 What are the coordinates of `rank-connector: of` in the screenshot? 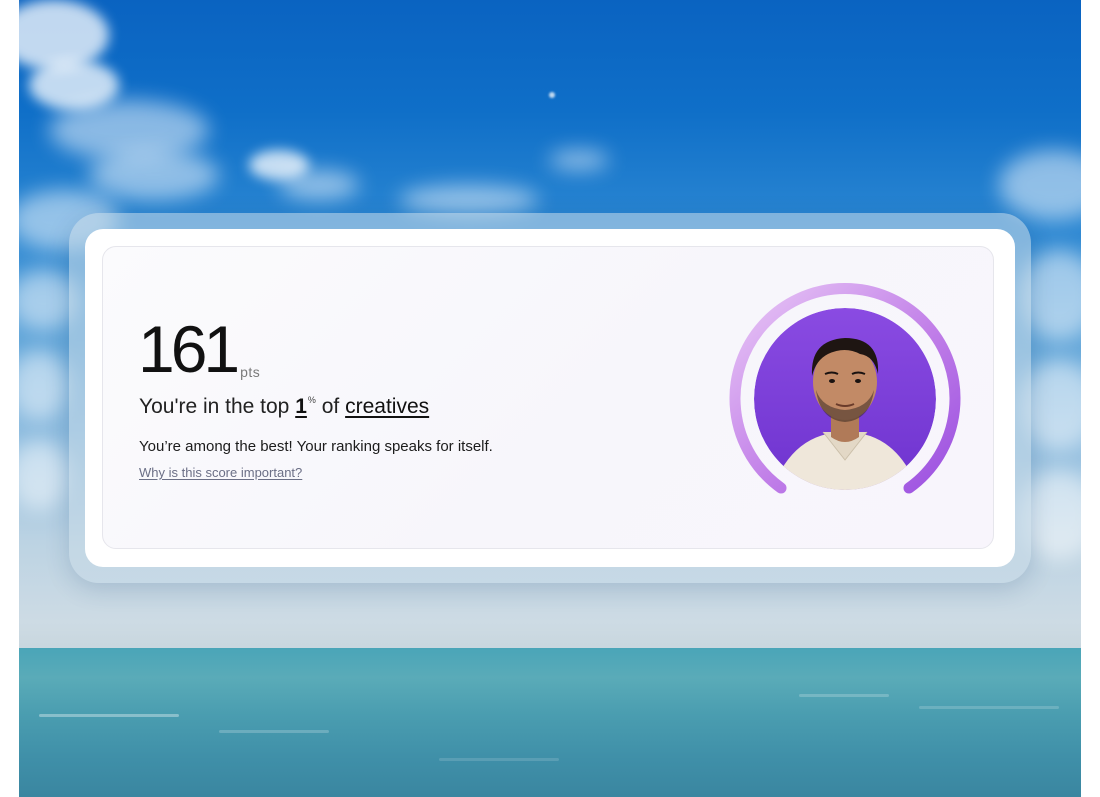 It's located at (330, 406).